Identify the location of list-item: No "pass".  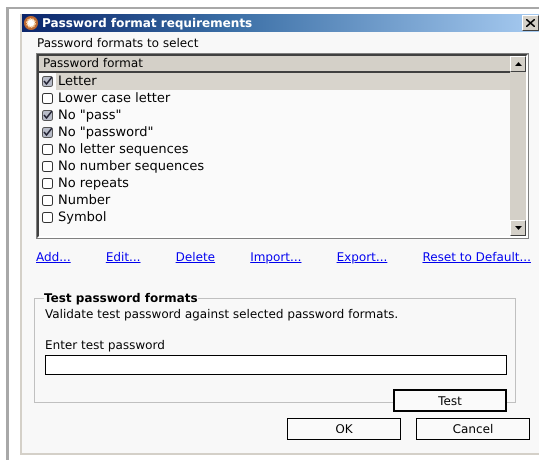
(283, 115).